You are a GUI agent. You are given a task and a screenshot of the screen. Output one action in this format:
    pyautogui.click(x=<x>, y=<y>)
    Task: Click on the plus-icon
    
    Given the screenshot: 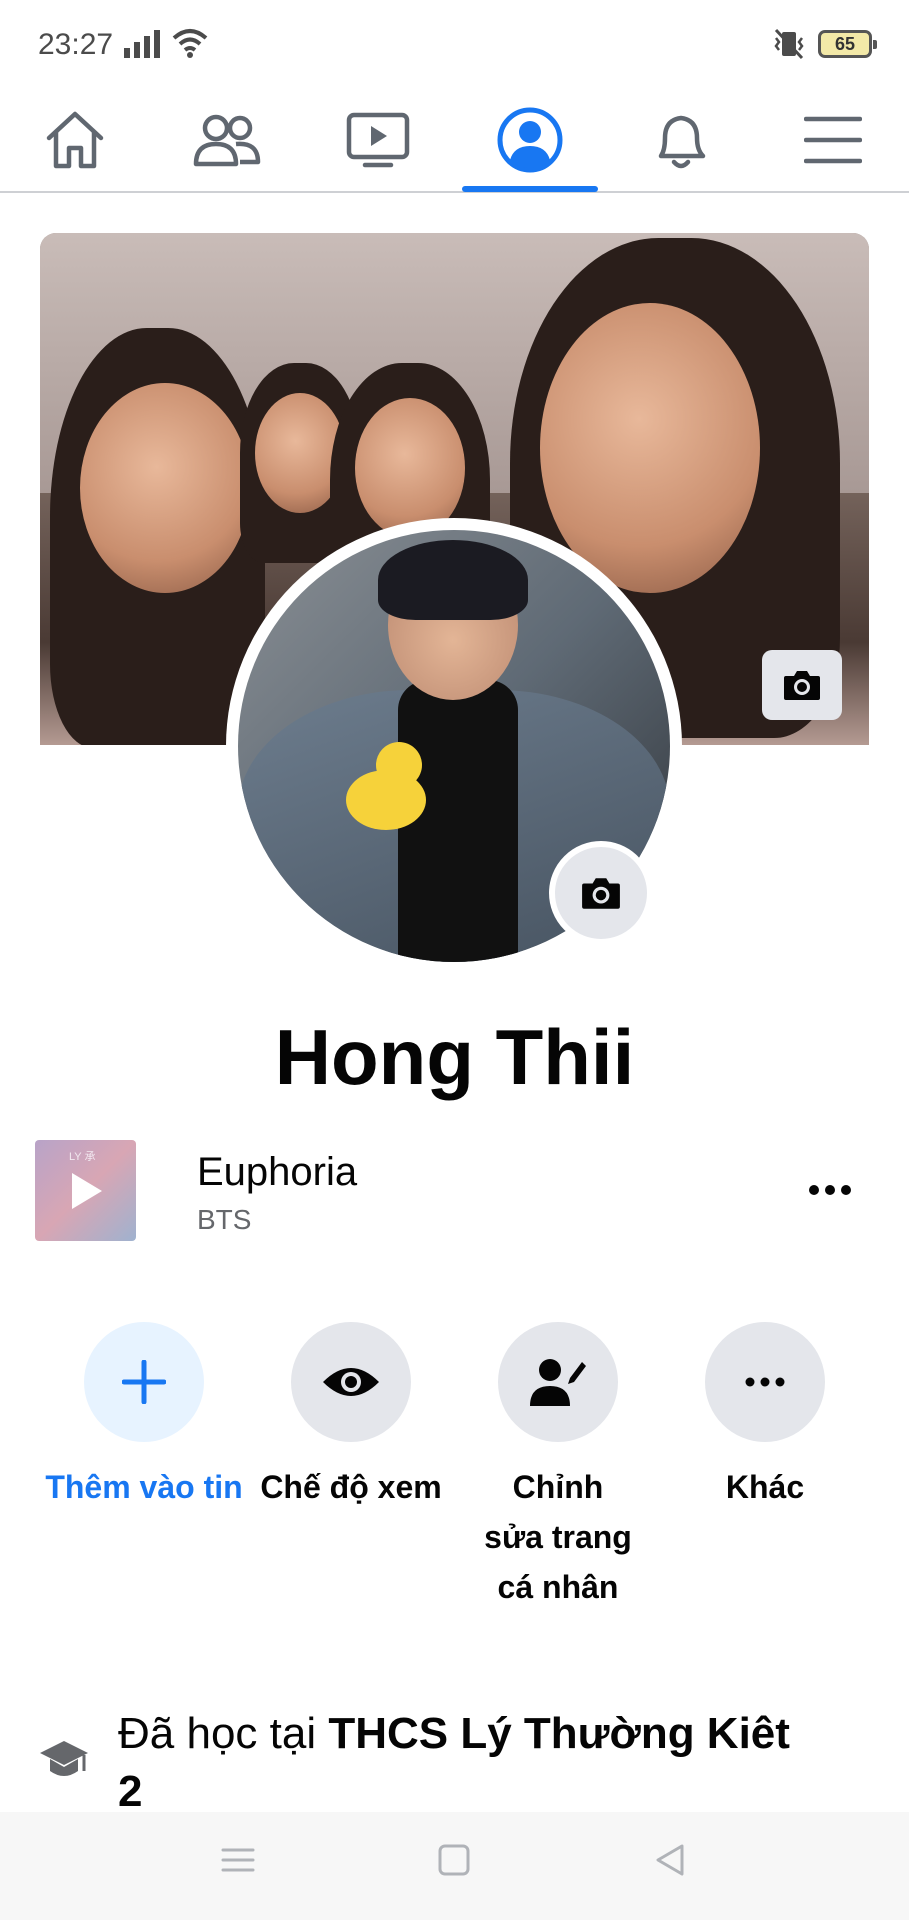 What is the action you would take?
    pyautogui.click(x=144, y=1382)
    